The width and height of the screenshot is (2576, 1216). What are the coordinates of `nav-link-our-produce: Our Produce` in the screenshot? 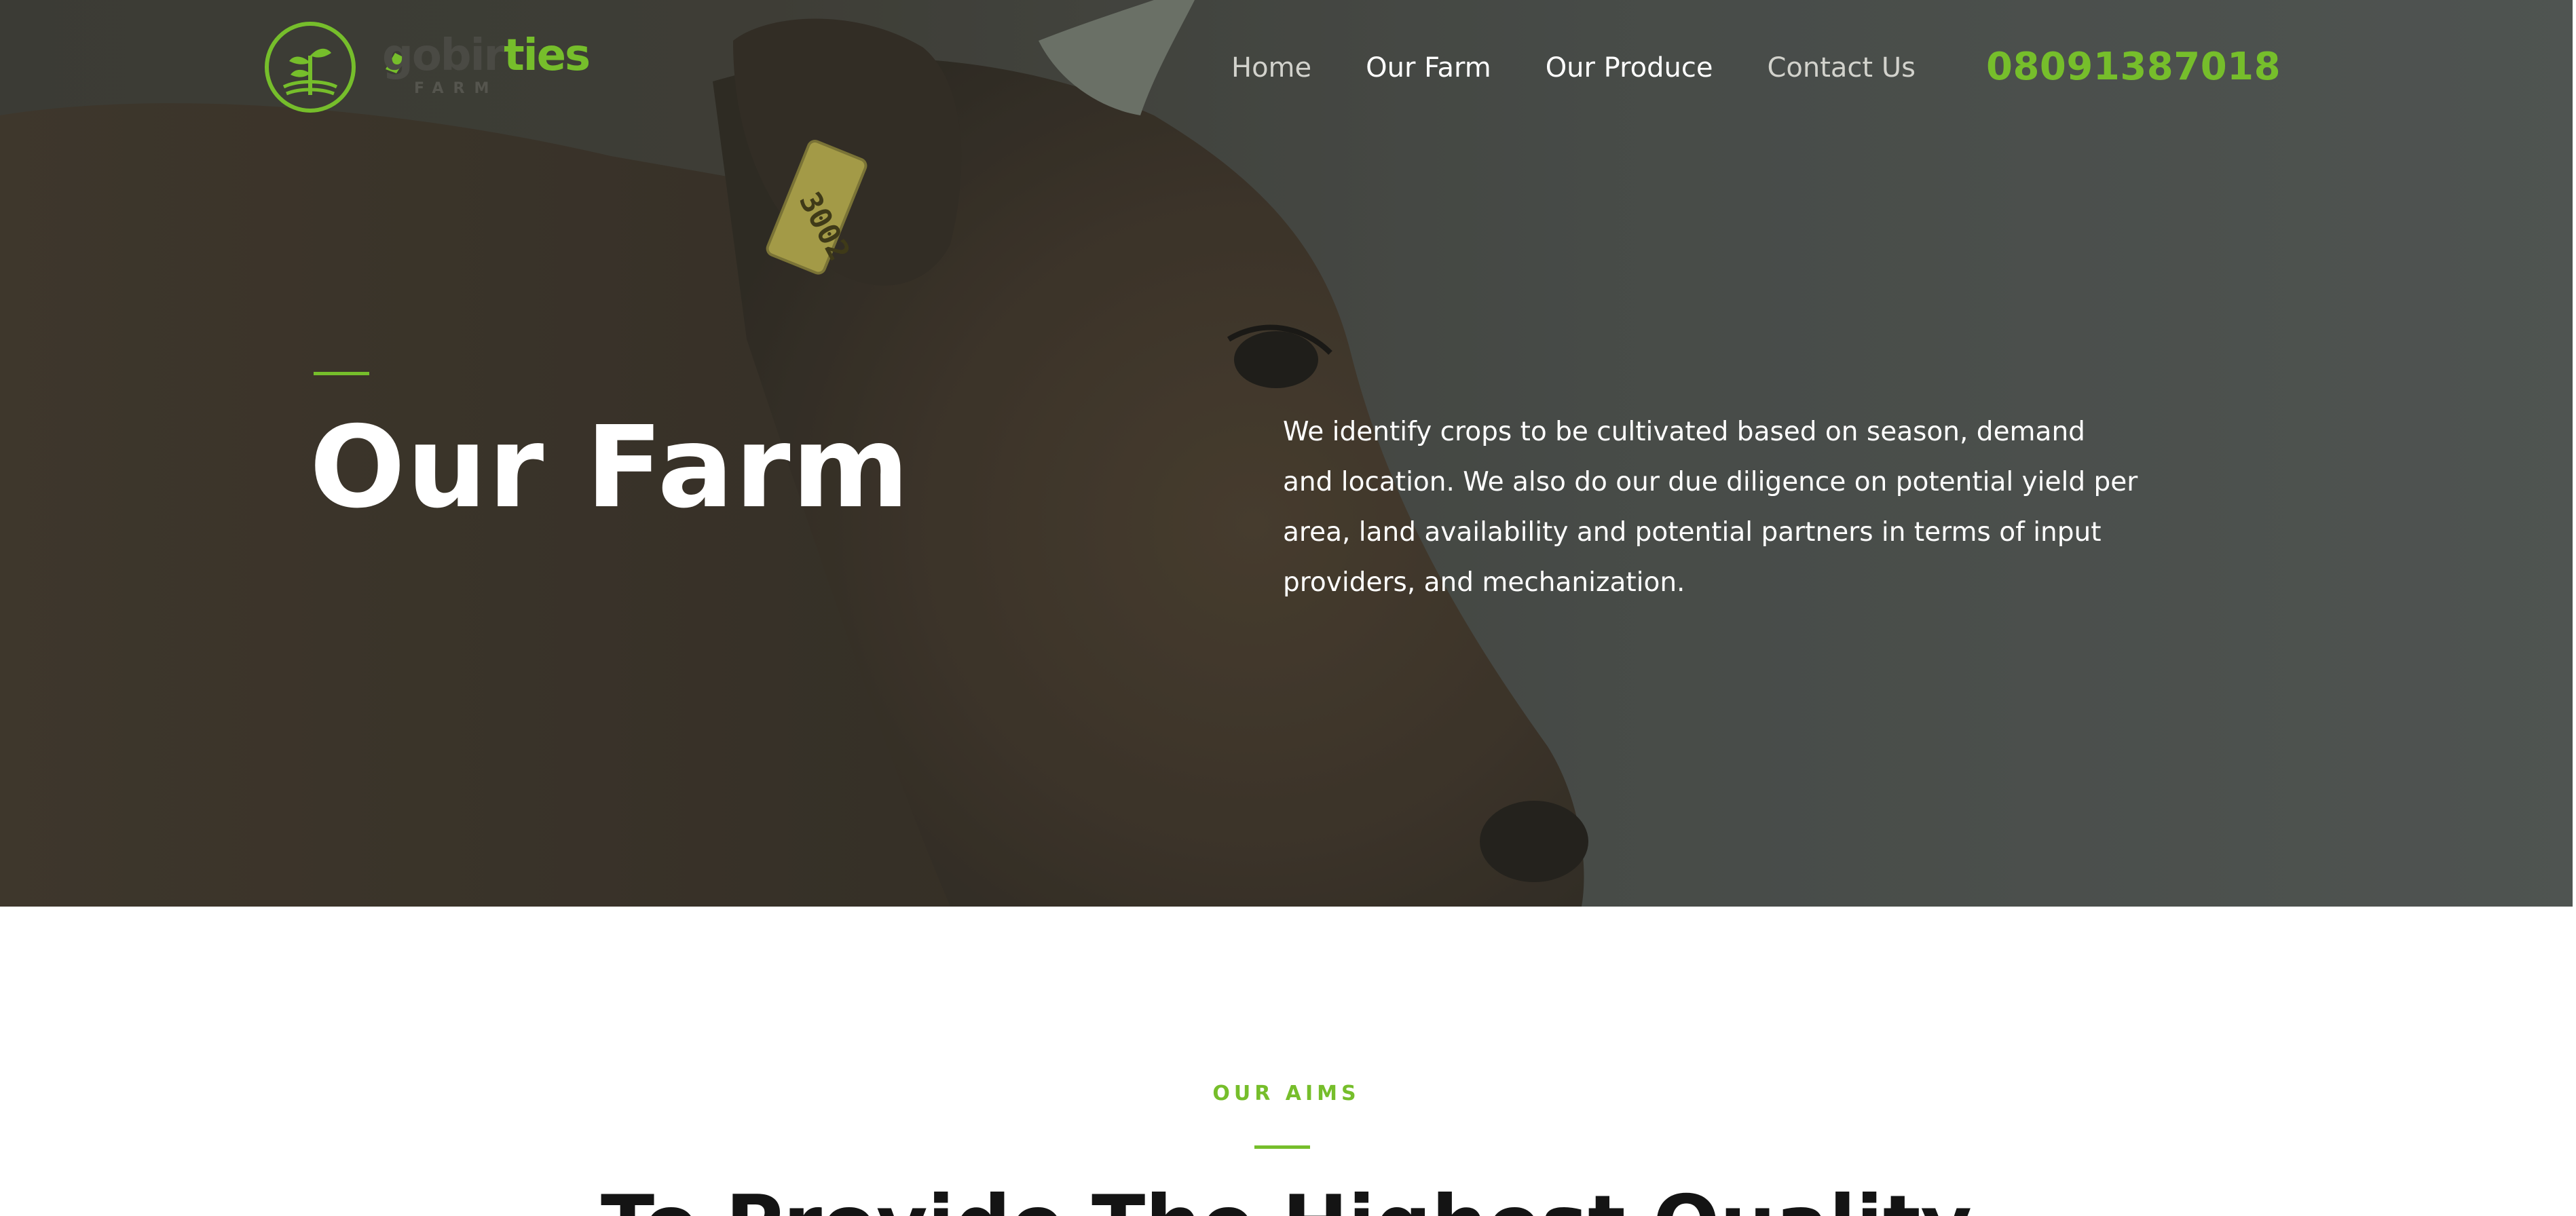 It's located at (1630, 68).